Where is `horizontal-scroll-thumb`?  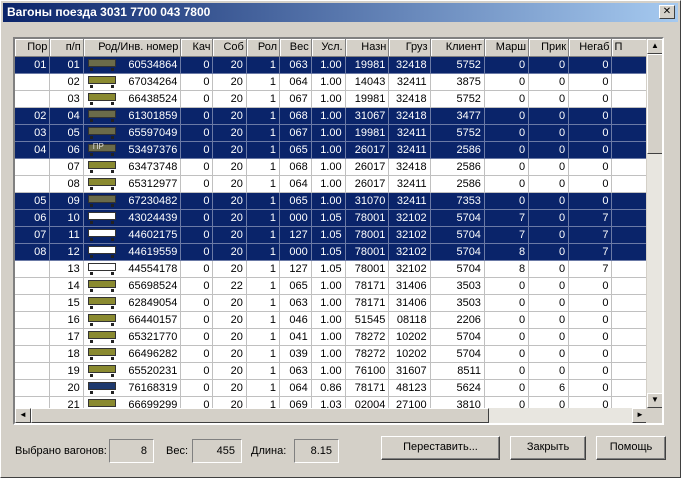 horizontal-scroll-thumb is located at coordinates (260, 415).